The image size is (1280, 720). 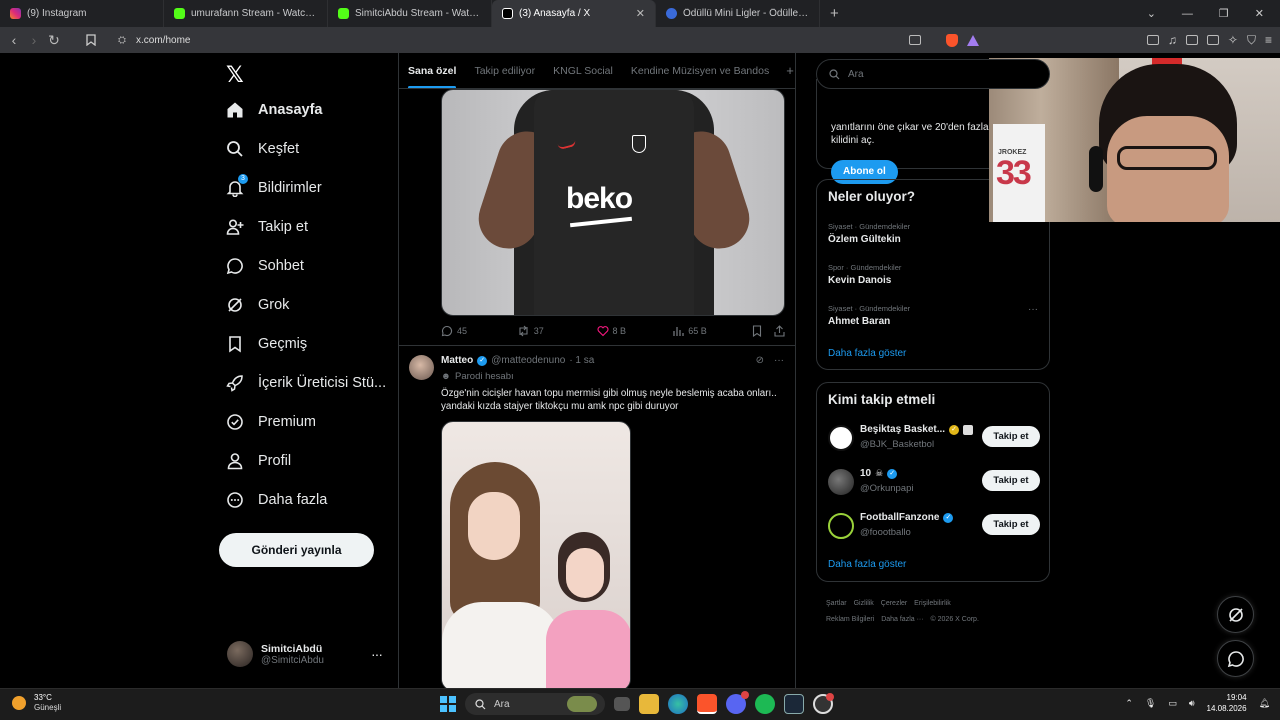 What do you see at coordinates (933, 233) in the screenshot?
I see `trend-item: Siyaset · Gündemdekiler Özlem Gültekin` at bounding box center [933, 233].